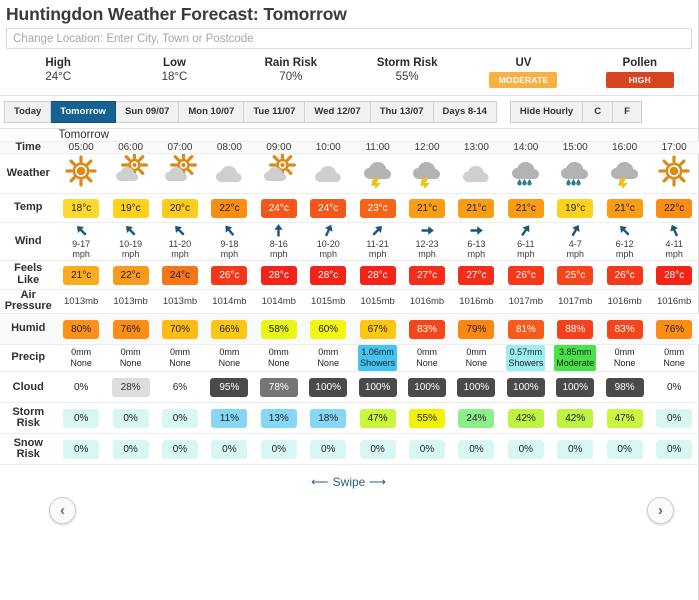 Image resolution: width=699 pixels, height=600 pixels. I want to click on temp-cell: 21°c, so click(427, 208).